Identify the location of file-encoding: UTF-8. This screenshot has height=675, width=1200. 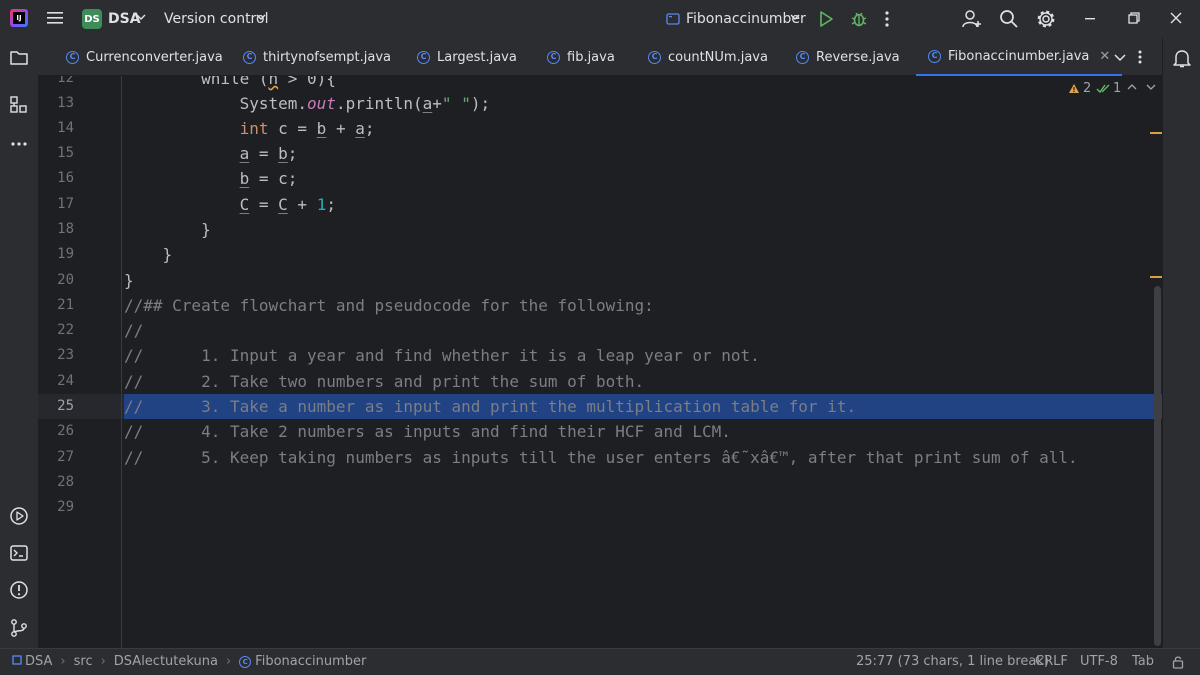
(1099, 661).